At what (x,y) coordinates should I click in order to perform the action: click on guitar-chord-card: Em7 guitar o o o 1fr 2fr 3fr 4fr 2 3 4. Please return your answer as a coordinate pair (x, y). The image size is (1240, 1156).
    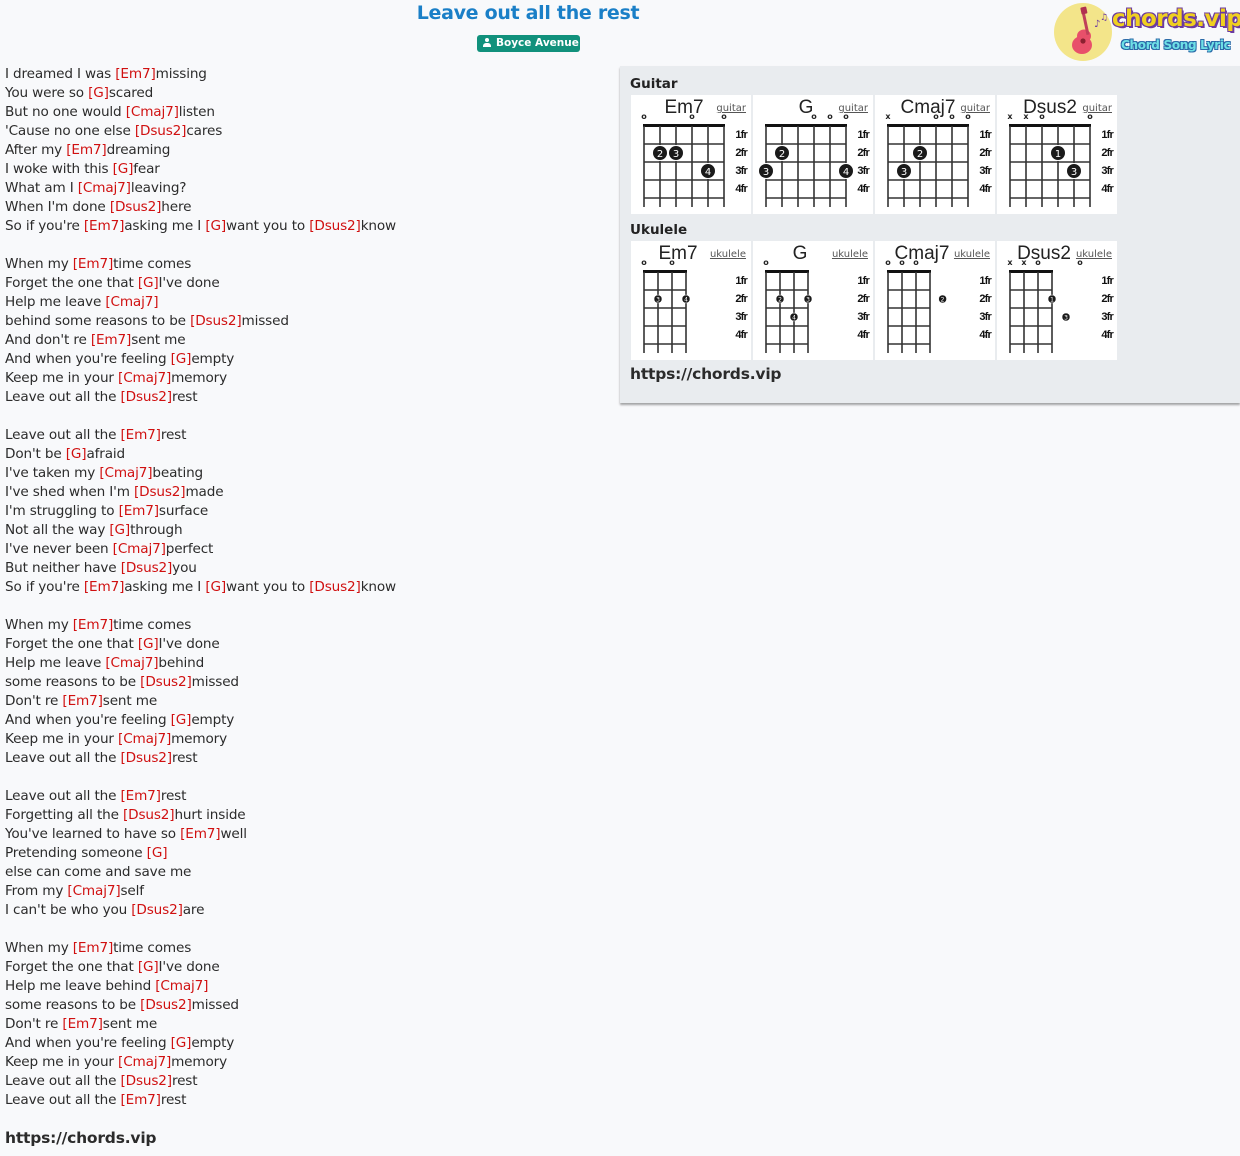
    Looking at the image, I should click on (691, 154).